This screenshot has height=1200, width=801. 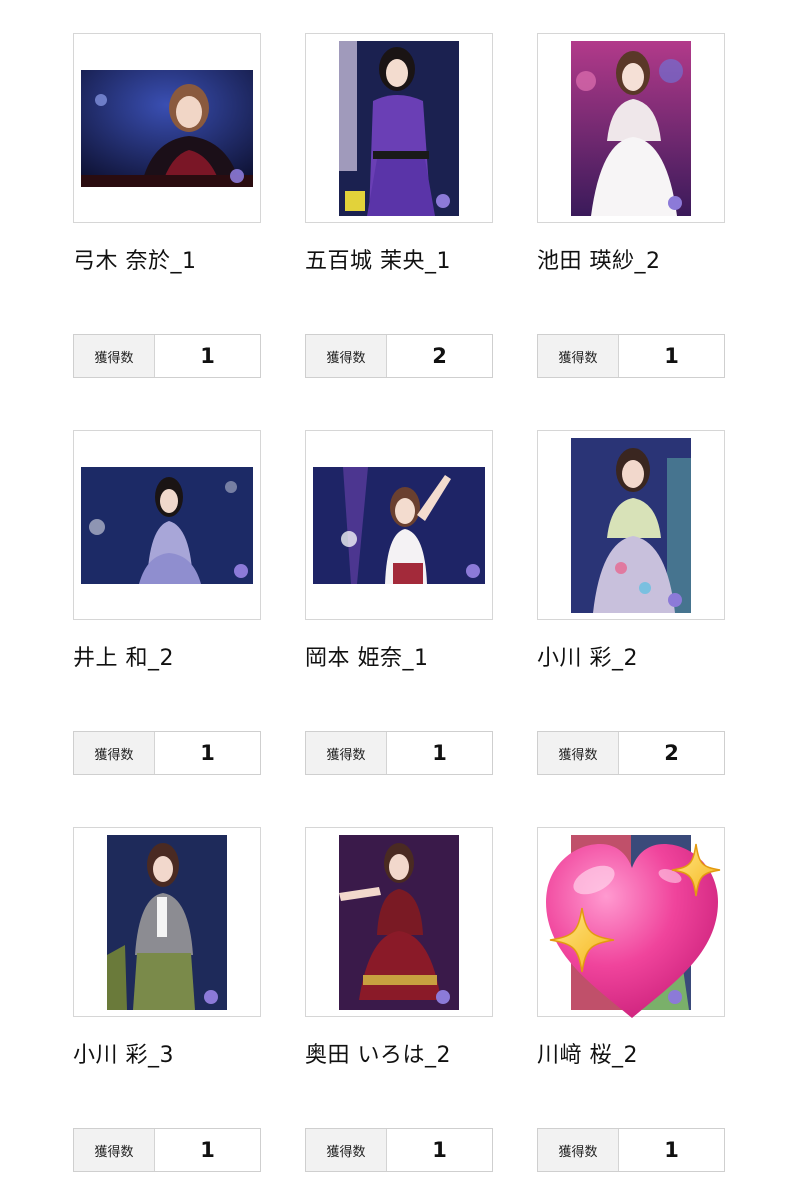 What do you see at coordinates (123, 658) in the screenshot?
I see `member-name: 井上 和_2` at bounding box center [123, 658].